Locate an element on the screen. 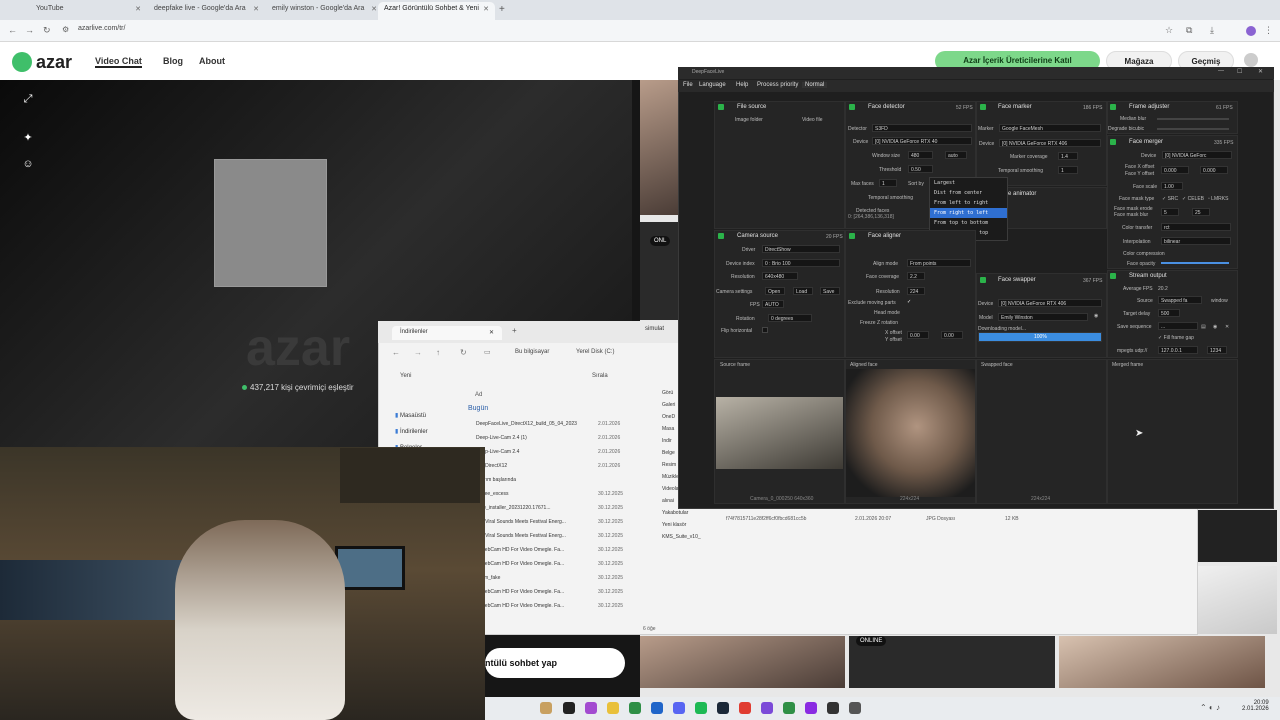 The width and height of the screenshot is (1280, 720). download-icon: ⤓ is located at coordinates (1212, 30).